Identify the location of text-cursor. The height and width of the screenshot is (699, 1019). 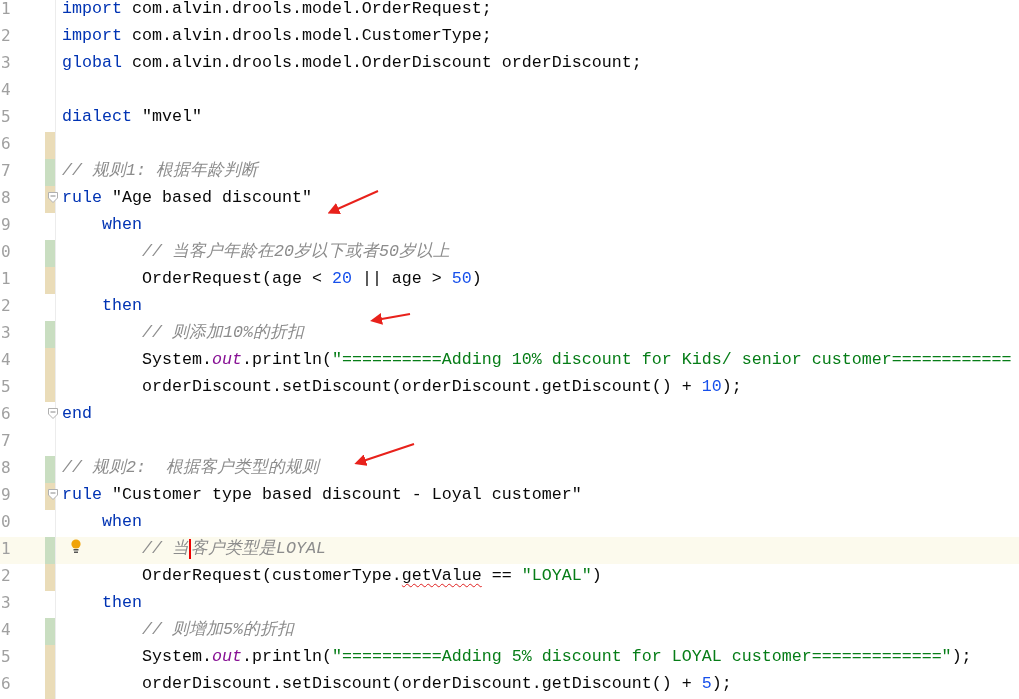
(189, 549).